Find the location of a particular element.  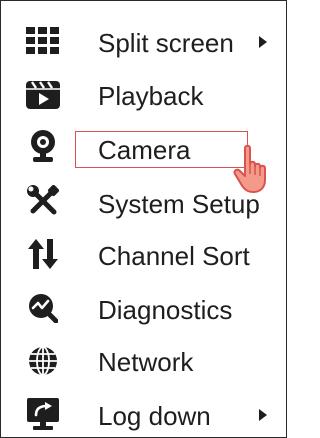

webcam-icon is located at coordinates (43, 146).